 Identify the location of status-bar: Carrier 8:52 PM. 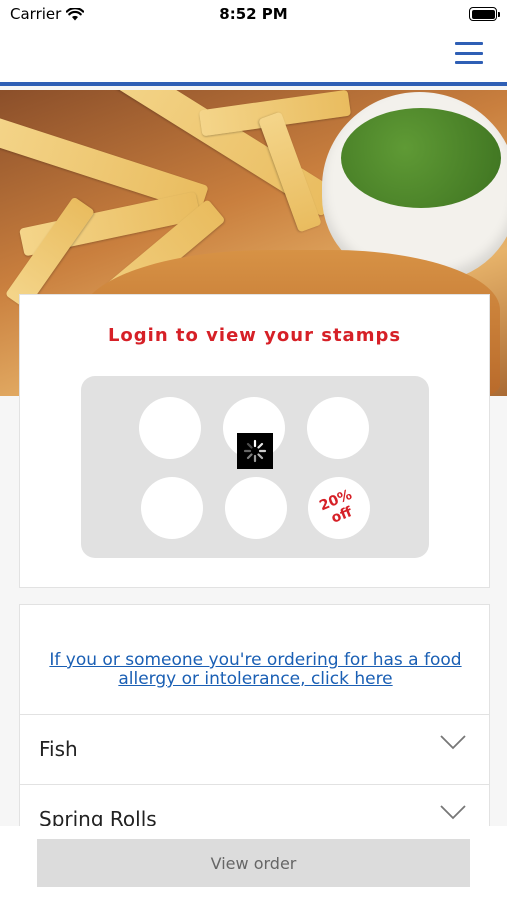
(253, 15).